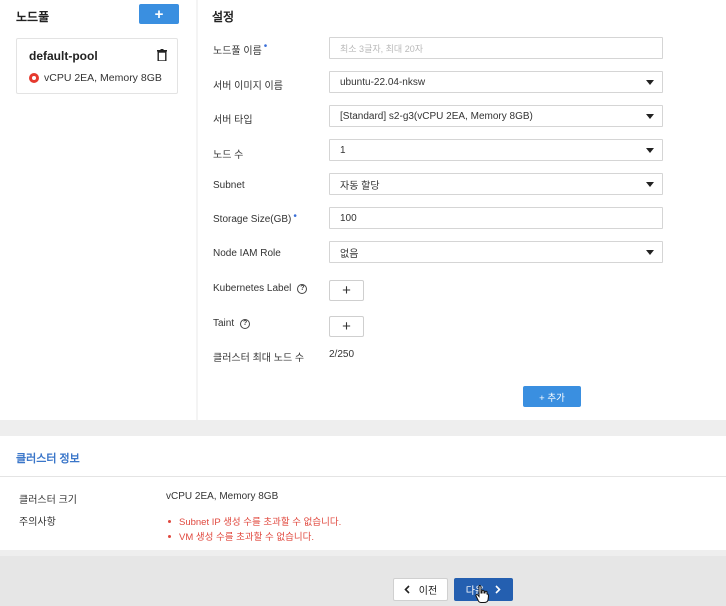 This screenshot has height=606, width=726. Describe the element at coordinates (48, 459) in the screenshot. I see `cluster-info-title: 클러스터 정보` at that location.